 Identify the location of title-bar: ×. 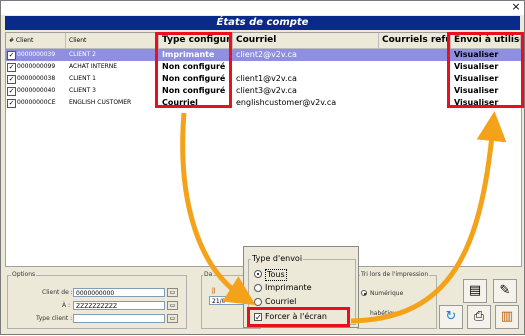
(262, 8).